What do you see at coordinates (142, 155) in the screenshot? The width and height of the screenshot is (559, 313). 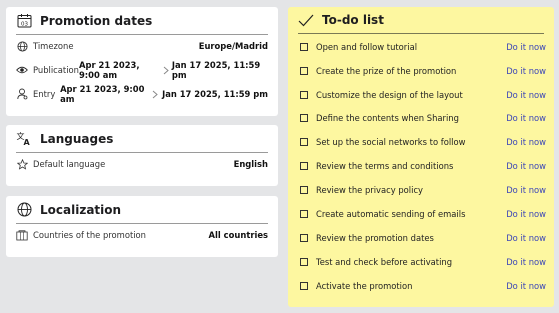 I see `languages-card: 文 A Languages Default language English` at bounding box center [142, 155].